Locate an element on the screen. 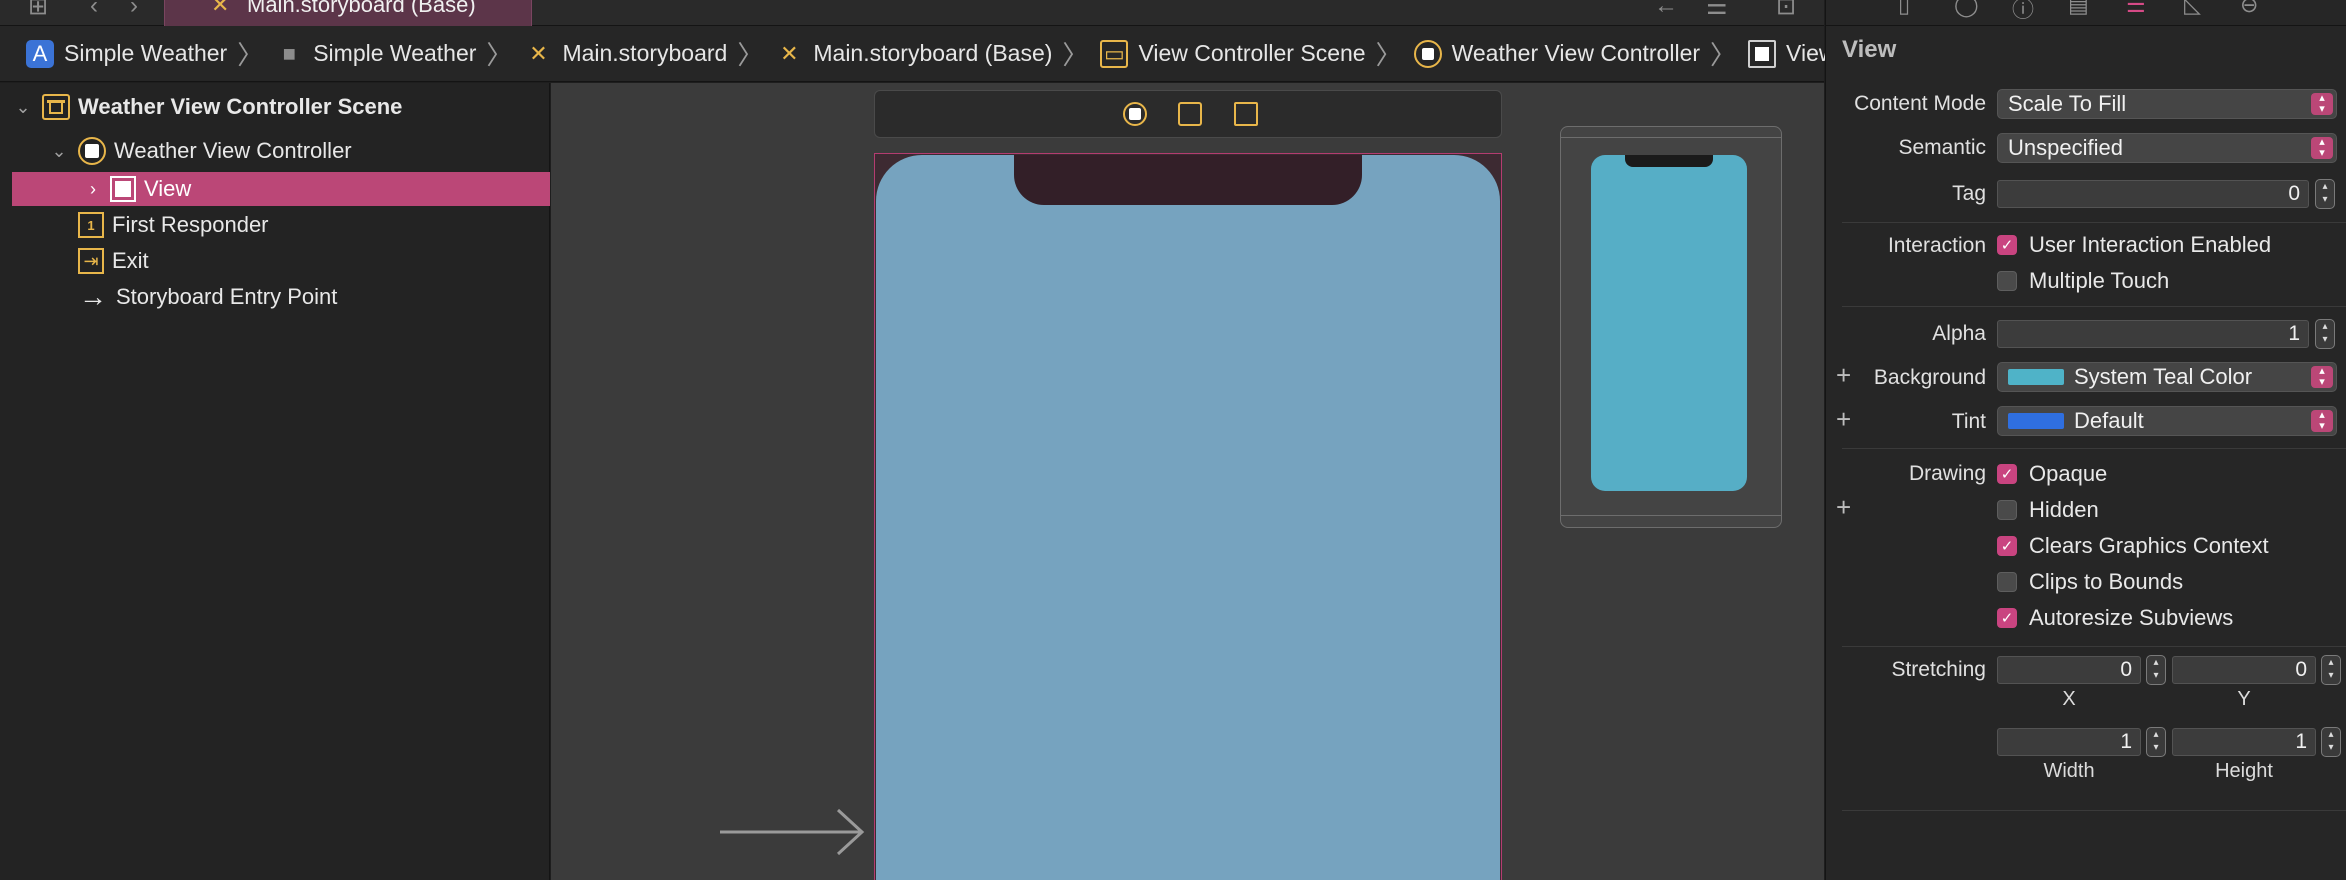 The height and width of the screenshot is (880, 2346). outline-label: First Responder is located at coordinates (190, 224).